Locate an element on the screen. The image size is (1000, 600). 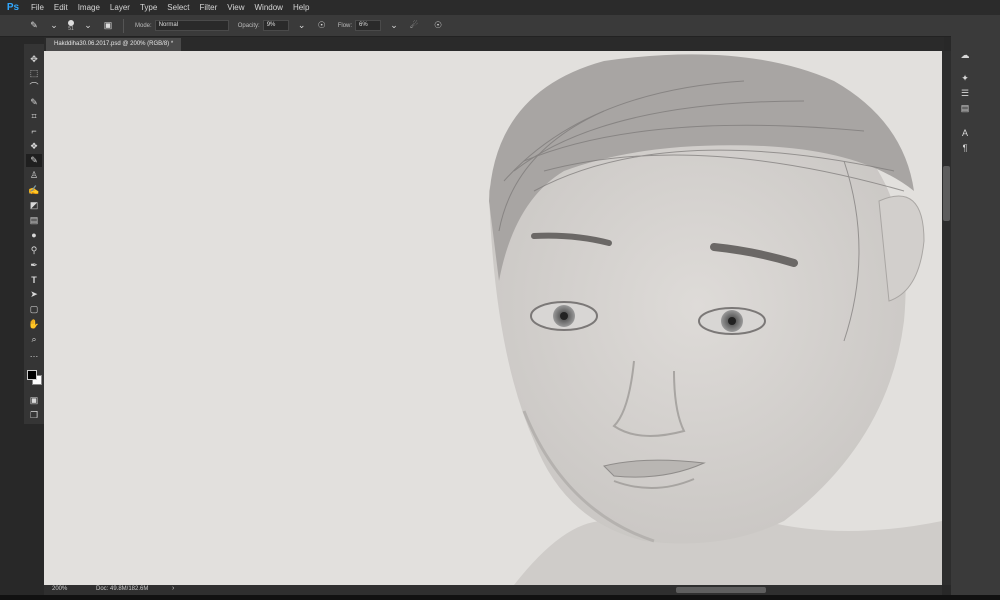
move-icon: ✥ is located at coordinates (34, 59).